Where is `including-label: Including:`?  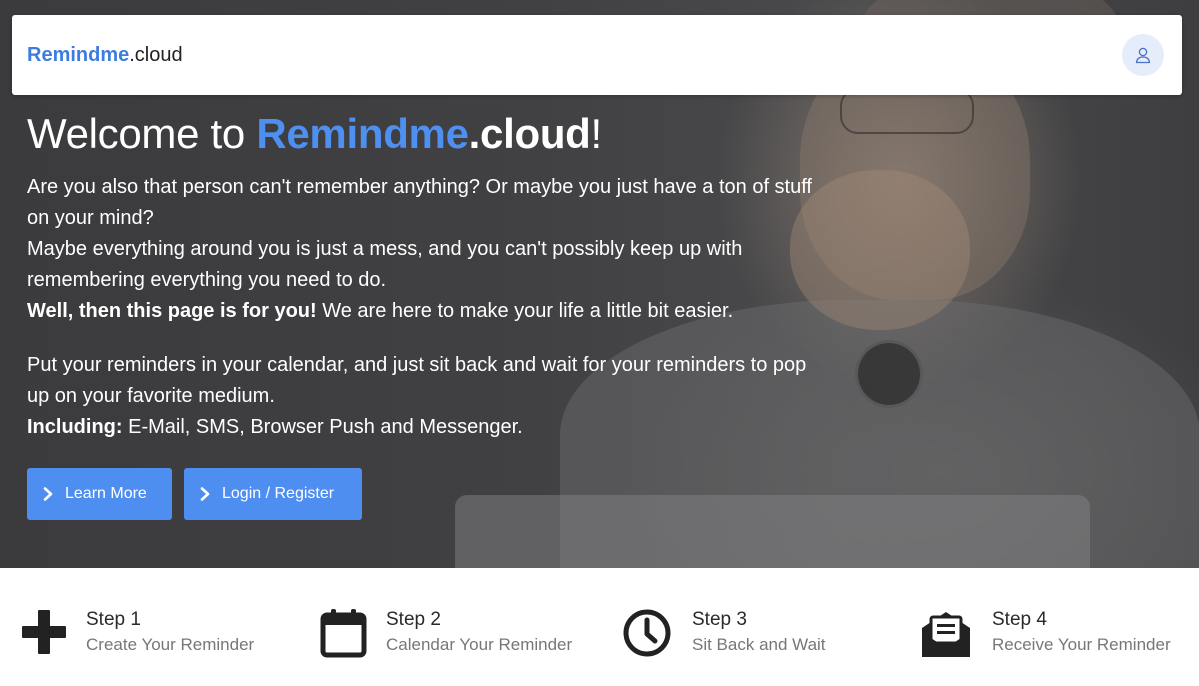
including-label: Including: is located at coordinates (75, 427).